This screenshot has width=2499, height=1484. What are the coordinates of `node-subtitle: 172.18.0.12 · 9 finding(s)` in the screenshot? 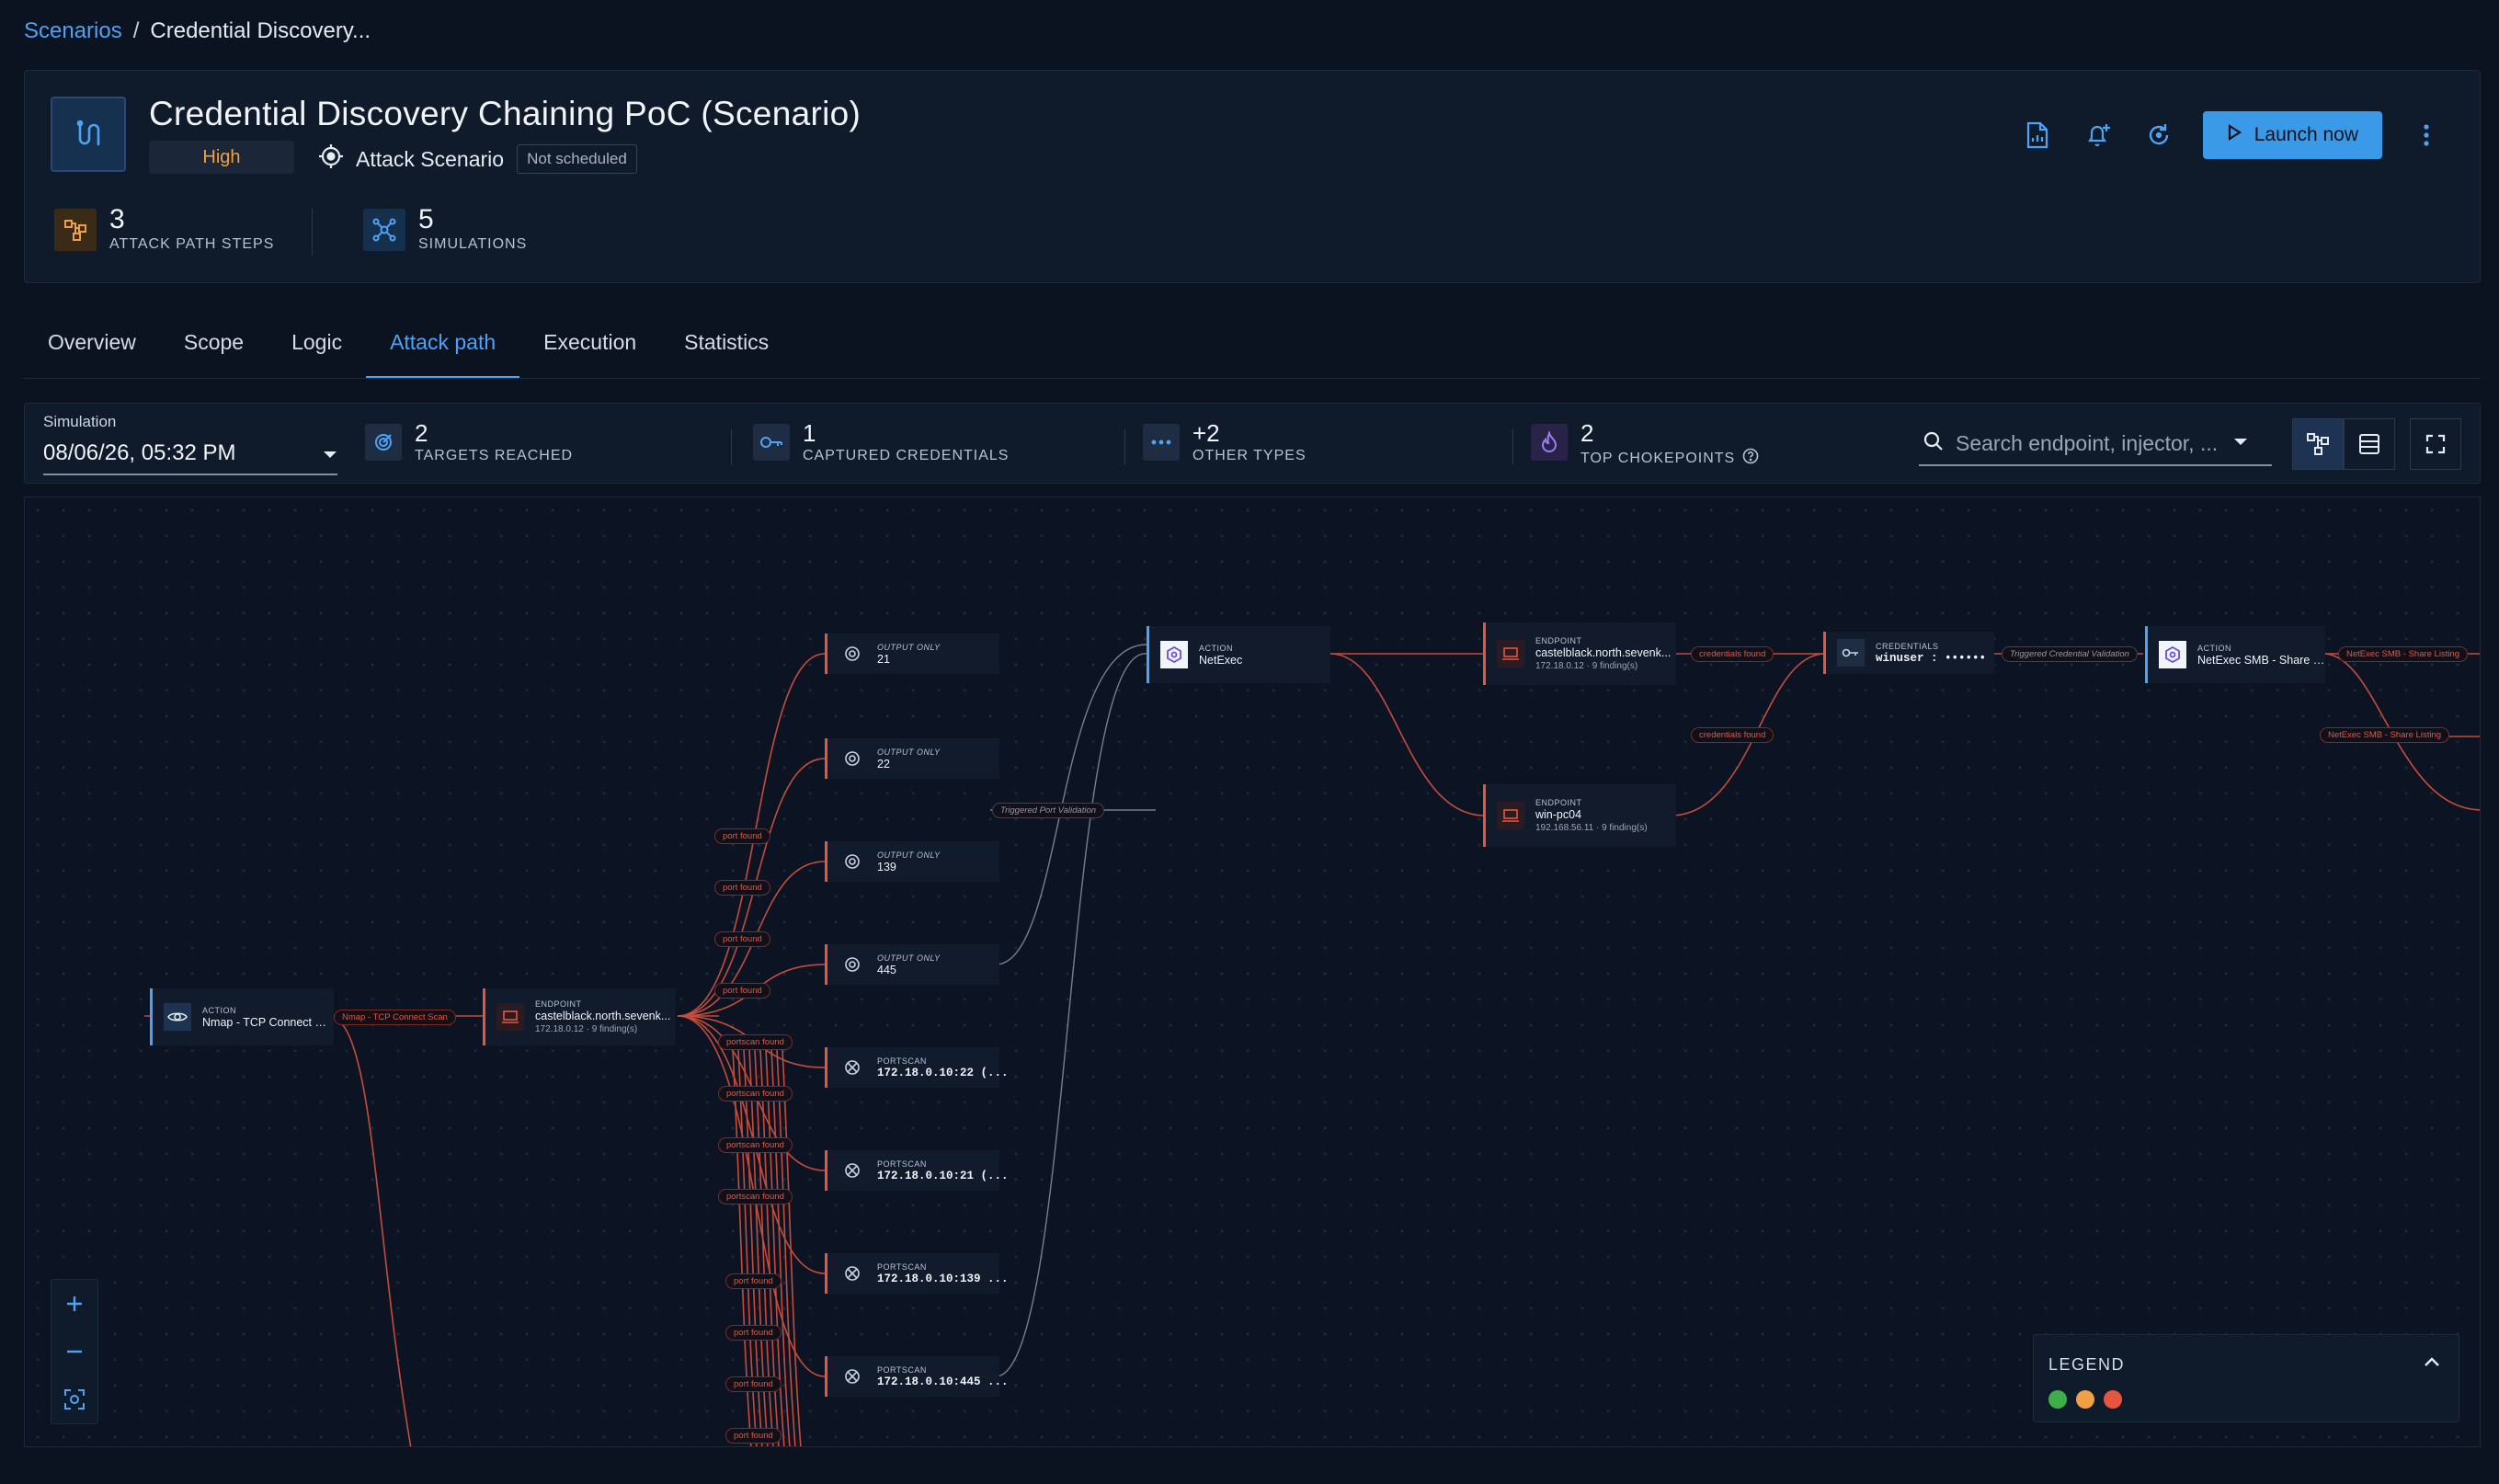 It's located at (586, 1029).